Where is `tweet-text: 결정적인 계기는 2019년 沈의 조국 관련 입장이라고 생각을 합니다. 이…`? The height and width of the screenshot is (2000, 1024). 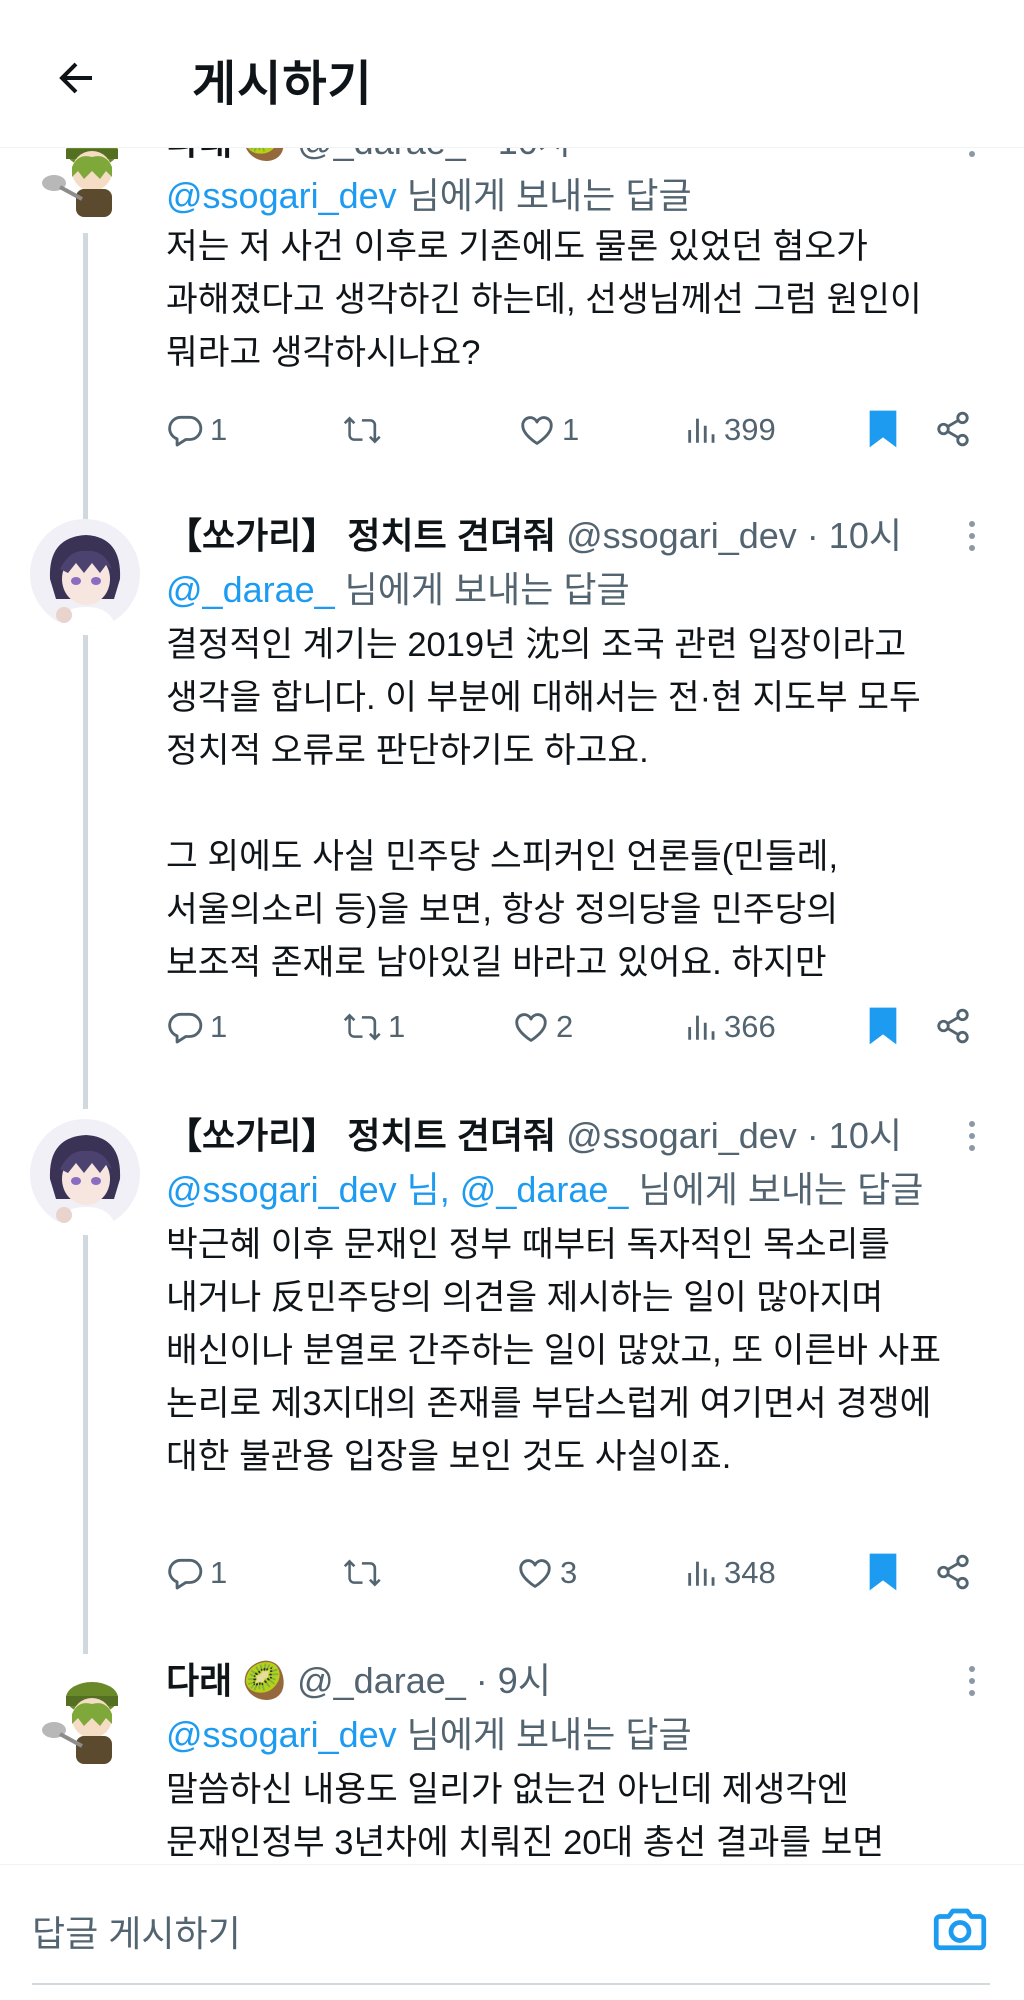
tweet-text: 결정적인 계기는 2019년 沈의 조국 관련 입장이라고 생각을 합니다. 이… is located at coordinates (543, 804).